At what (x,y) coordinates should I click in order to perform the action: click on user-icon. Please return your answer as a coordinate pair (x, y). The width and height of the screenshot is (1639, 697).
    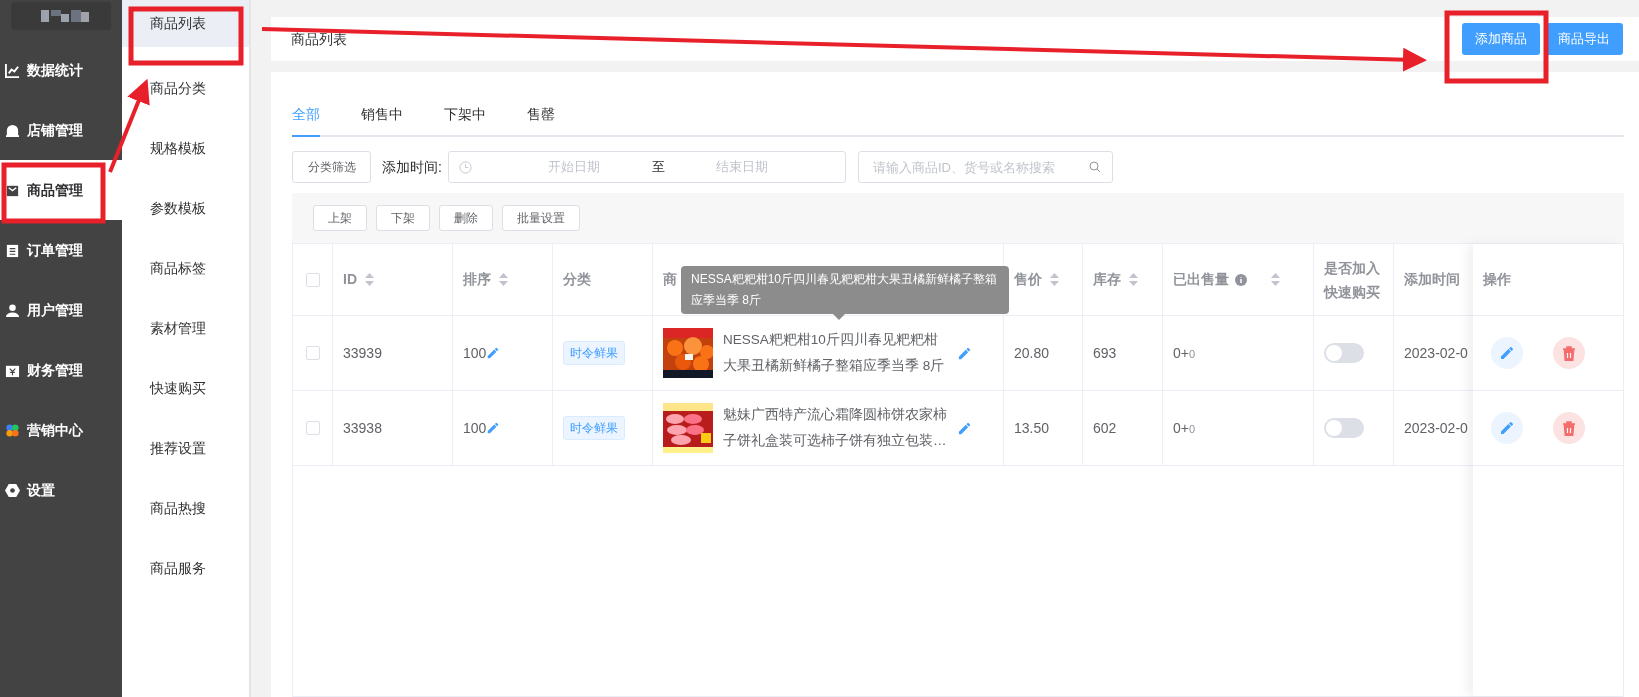
    Looking at the image, I should click on (12, 310).